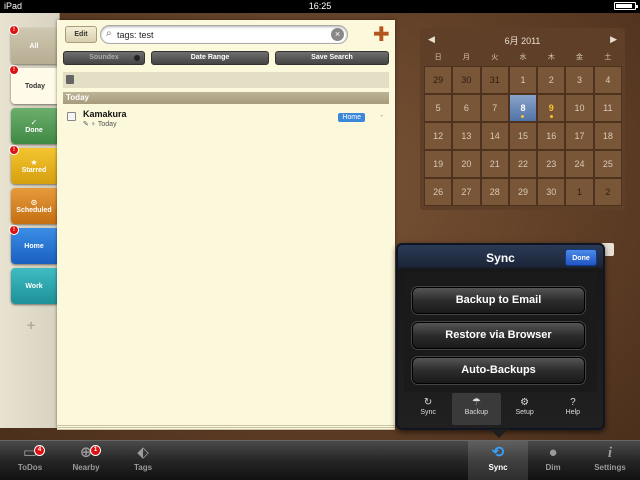 Image resolution: width=640 pixels, height=480 pixels. What do you see at coordinates (438, 192) in the screenshot?
I see `calendar-day: 26` at bounding box center [438, 192].